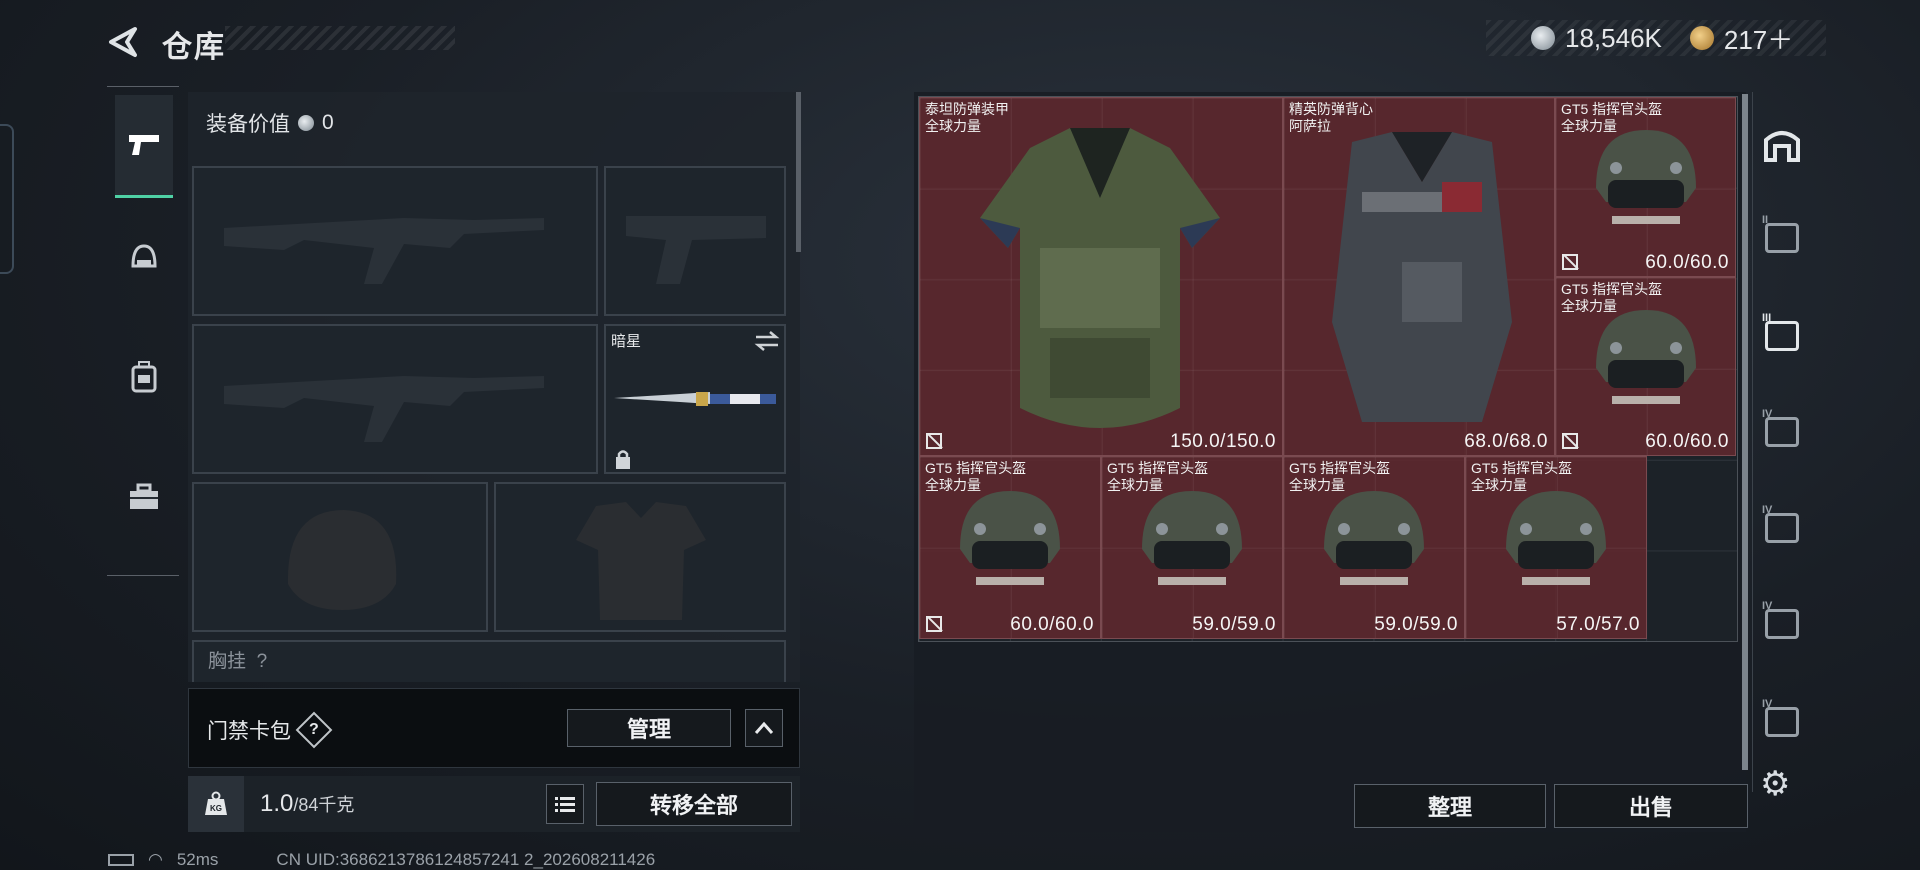 The image size is (1920, 870). I want to click on category-tab-rail, so click(143, 331).